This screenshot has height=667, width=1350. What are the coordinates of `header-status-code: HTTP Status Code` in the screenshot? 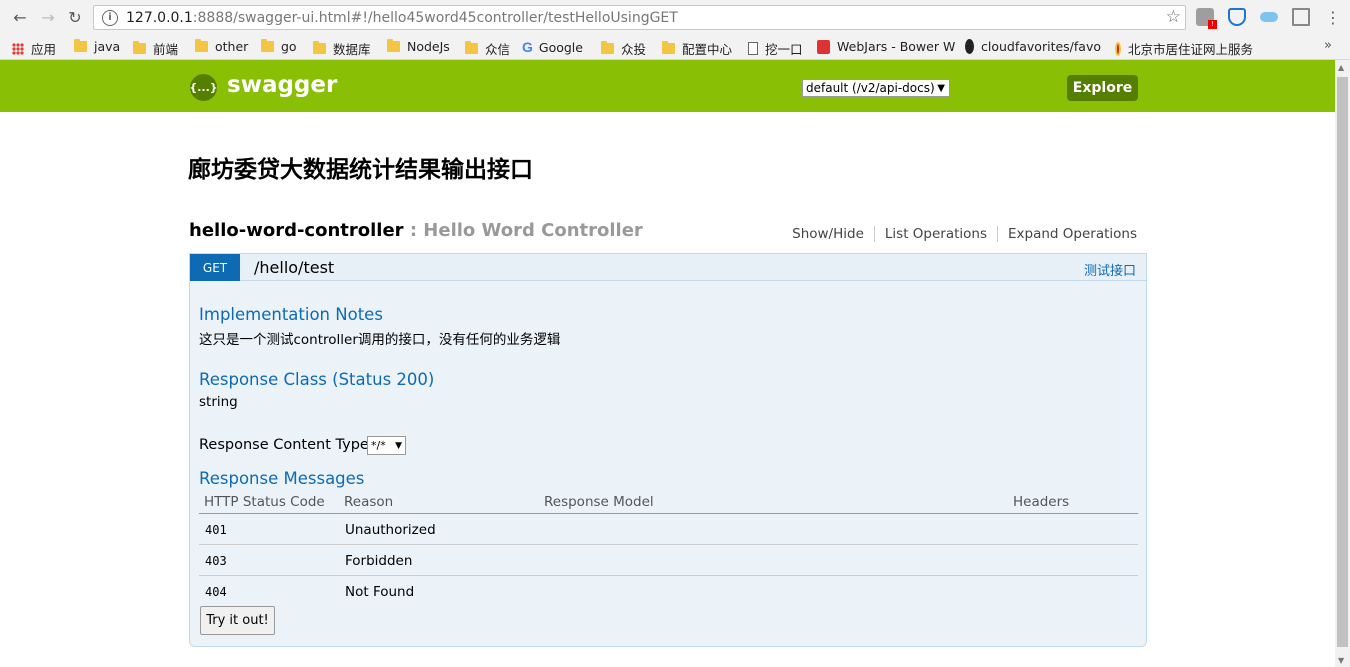 It's located at (264, 502).